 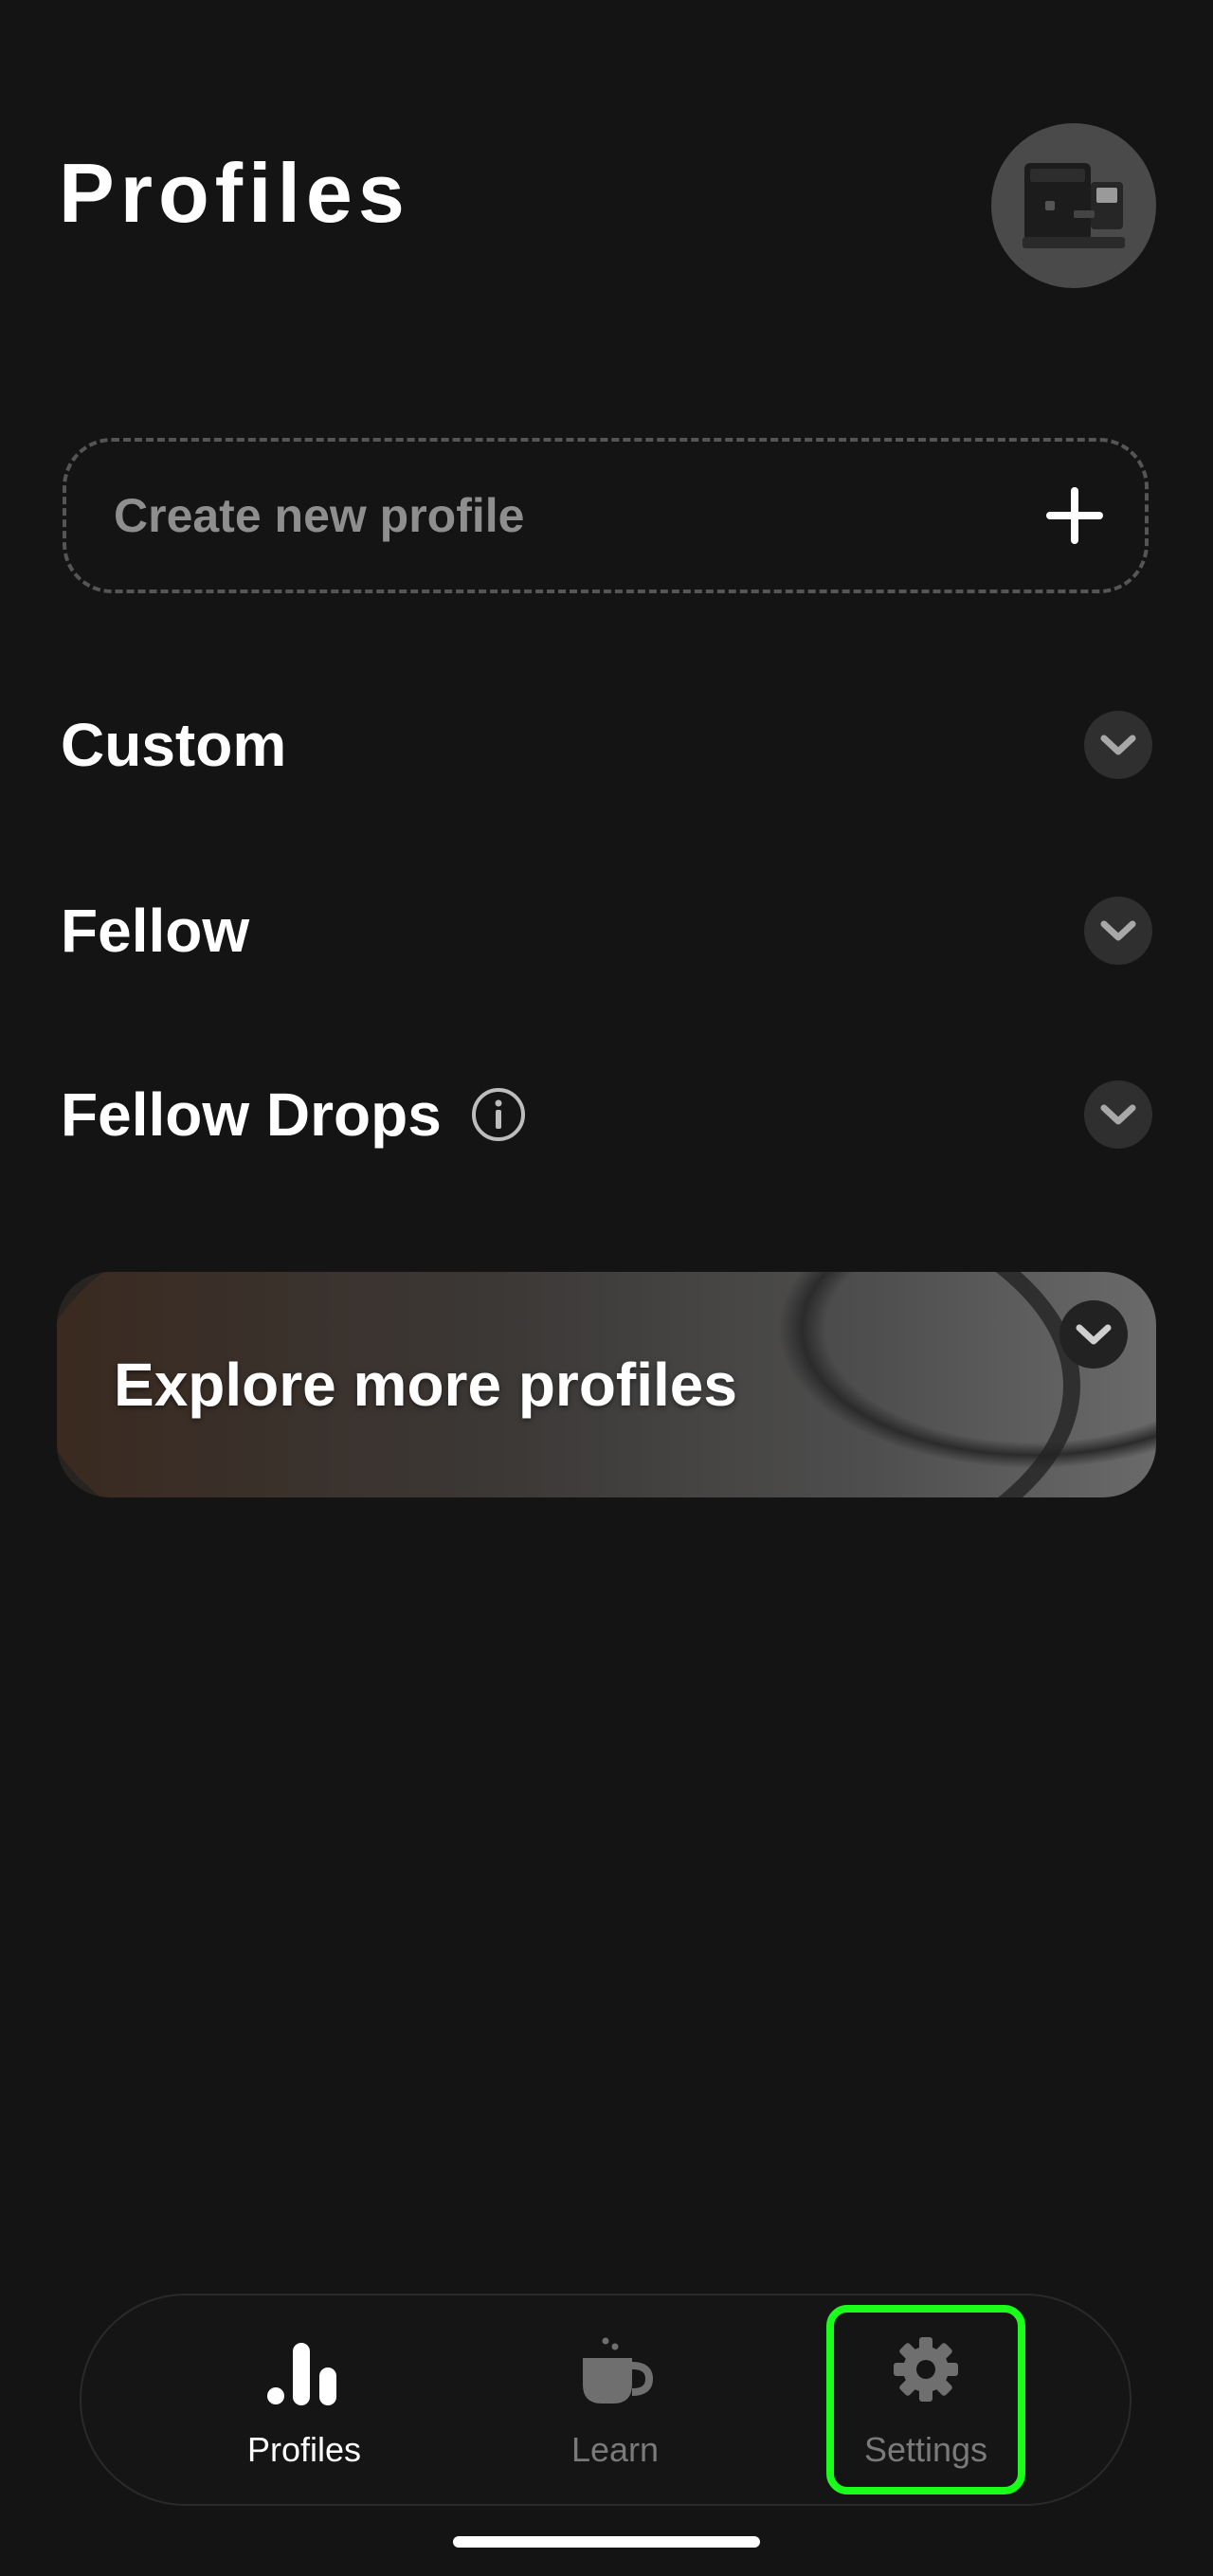 What do you see at coordinates (615, 2449) in the screenshot?
I see `tab-learn-label: Learn` at bounding box center [615, 2449].